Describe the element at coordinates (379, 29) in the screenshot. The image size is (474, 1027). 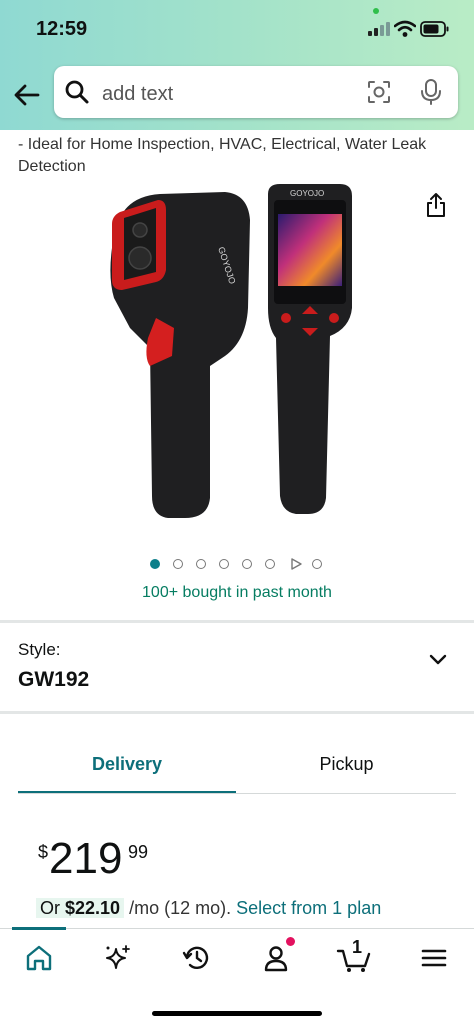
I see `cellular-signal-icon` at that location.